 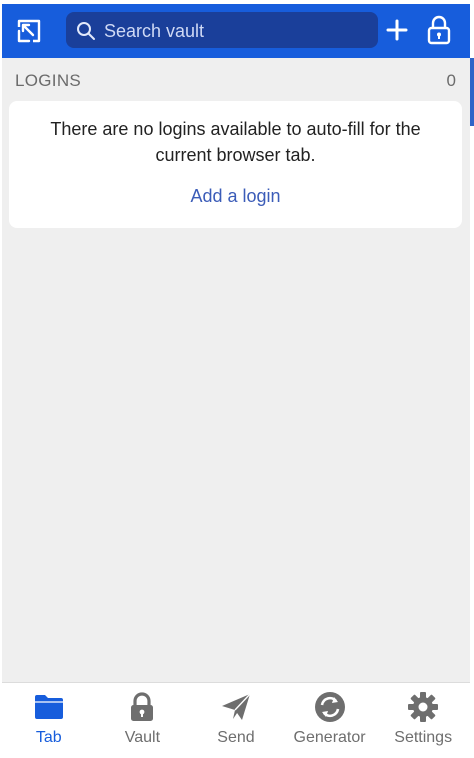 What do you see at coordinates (48, 707) in the screenshot?
I see `folder-icon` at bounding box center [48, 707].